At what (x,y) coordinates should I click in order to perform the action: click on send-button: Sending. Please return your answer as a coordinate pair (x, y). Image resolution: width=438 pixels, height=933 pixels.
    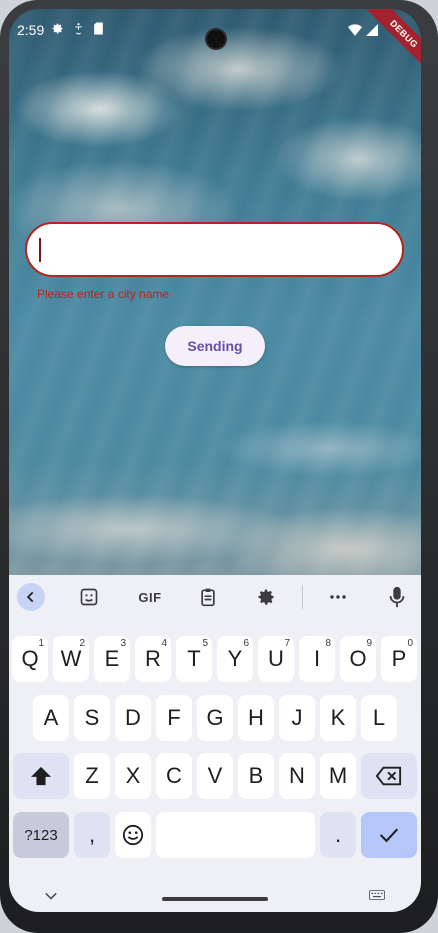
    Looking at the image, I should click on (215, 346).